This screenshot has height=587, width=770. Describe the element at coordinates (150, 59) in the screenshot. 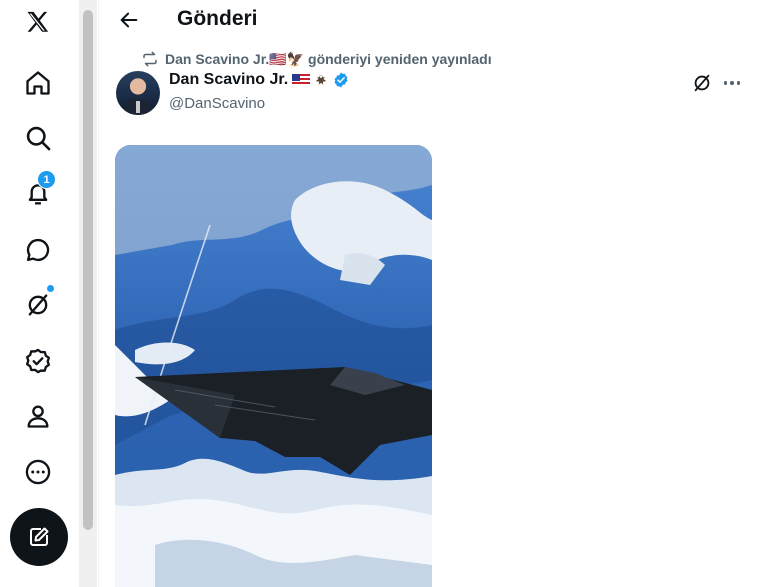

I see `repost-icon` at that location.